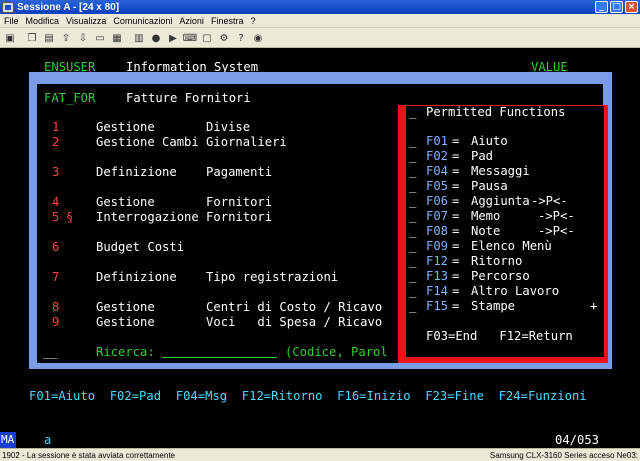  I want to click on color-icon: ▦, so click(117, 38).